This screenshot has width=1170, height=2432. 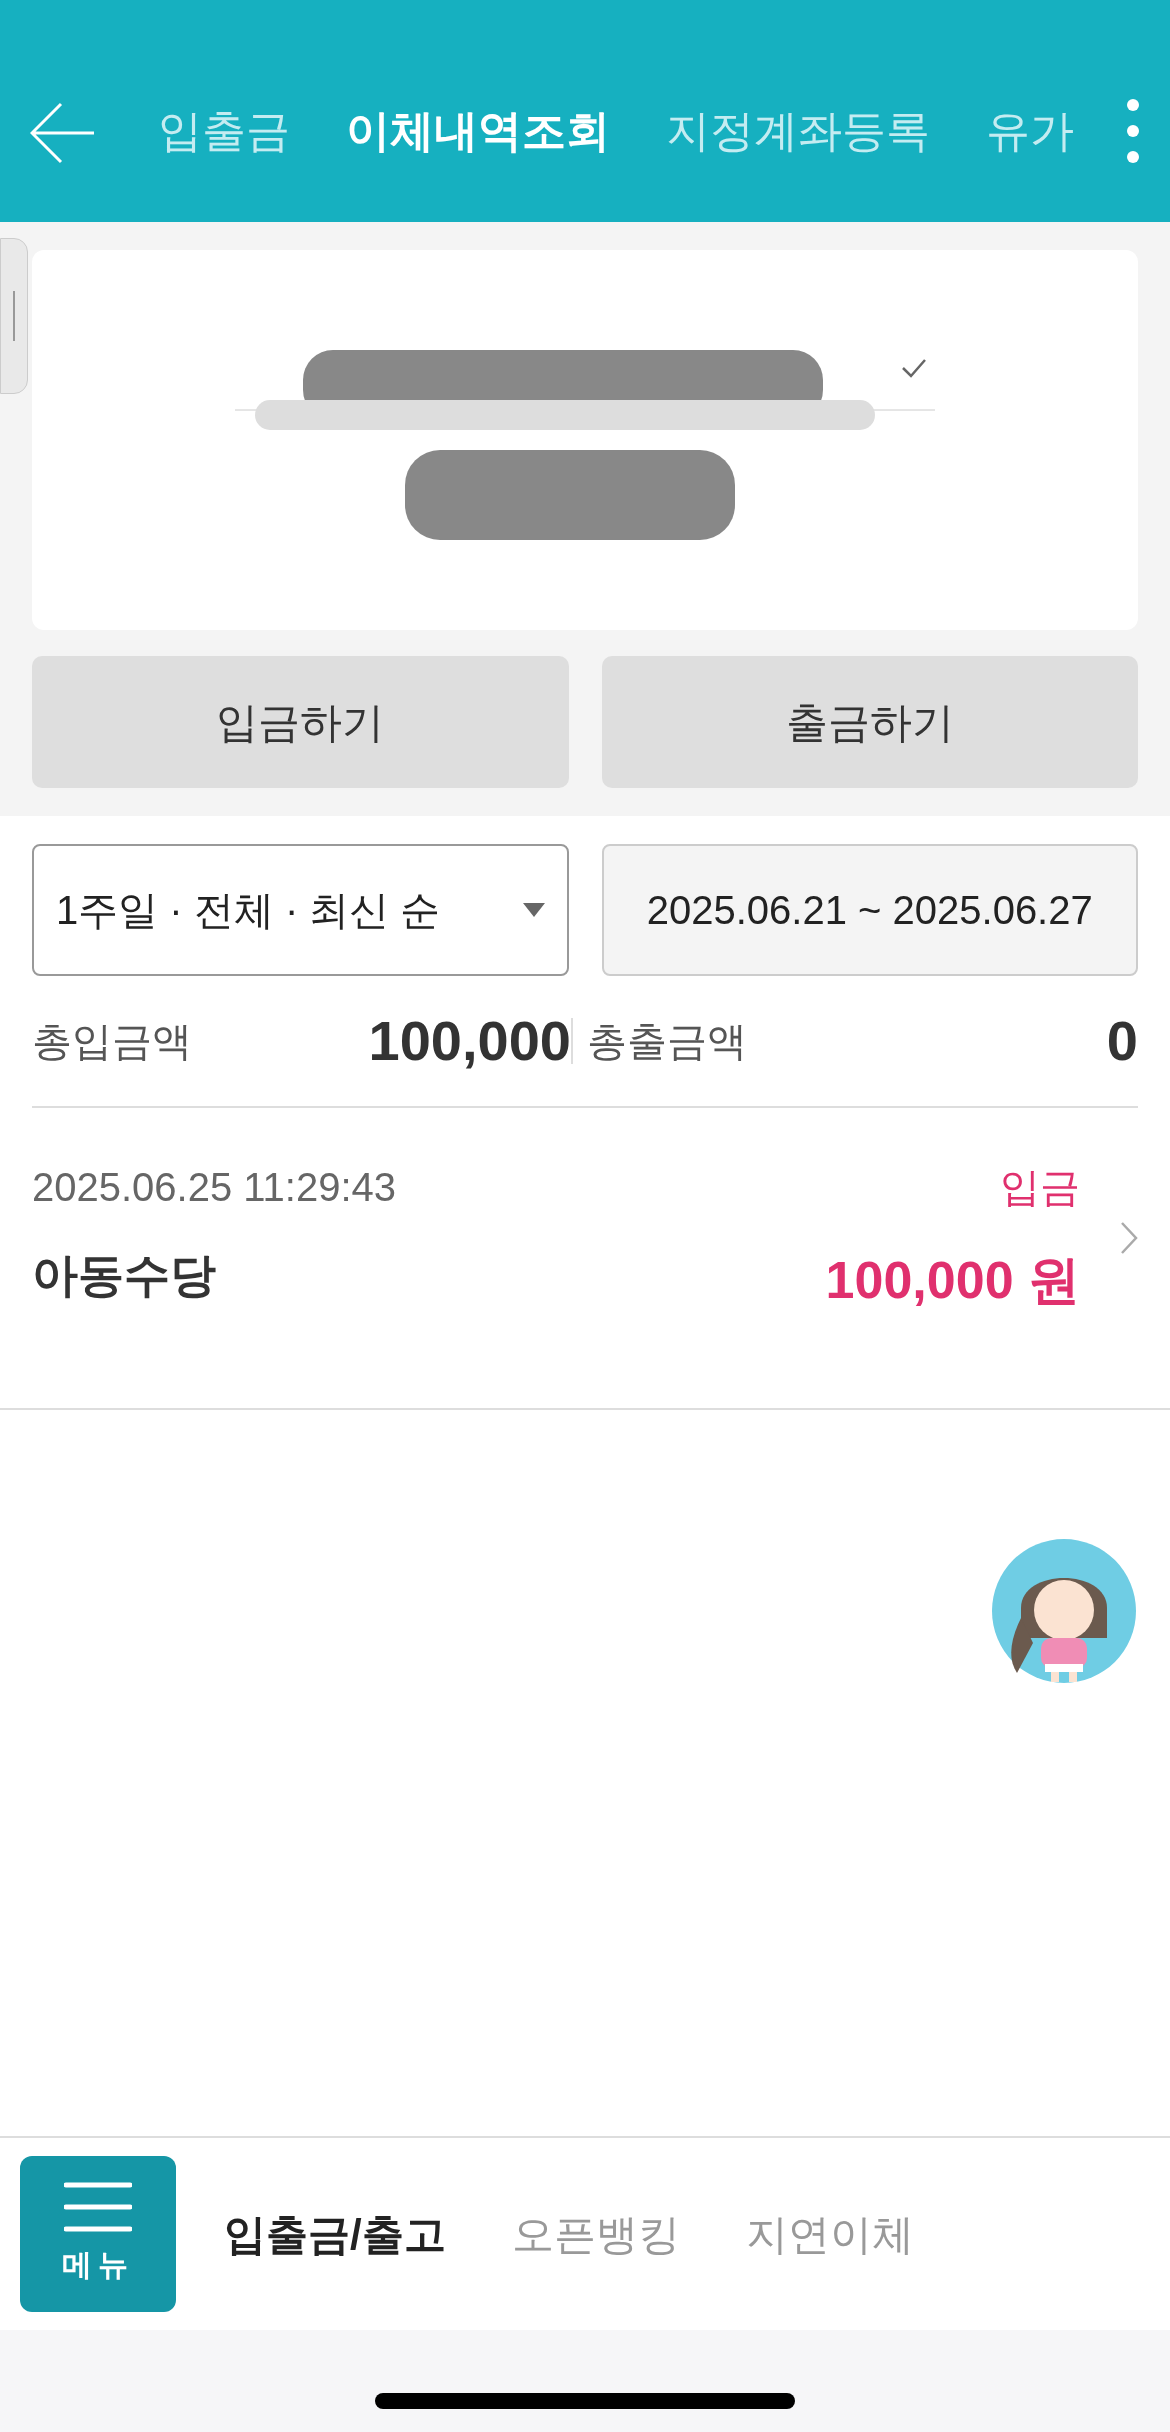 What do you see at coordinates (112, 1041) in the screenshot?
I see `total-label: 총입금액` at bounding box center [112, 1041].